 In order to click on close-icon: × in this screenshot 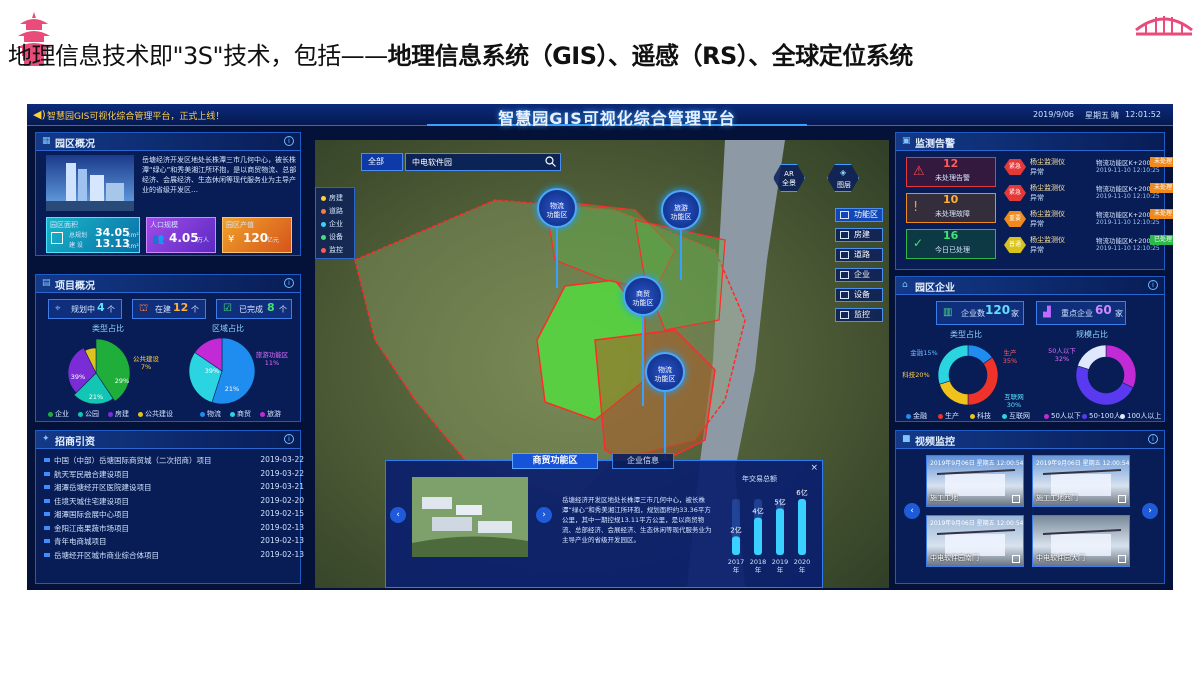, I will do `click(814, 468)`.